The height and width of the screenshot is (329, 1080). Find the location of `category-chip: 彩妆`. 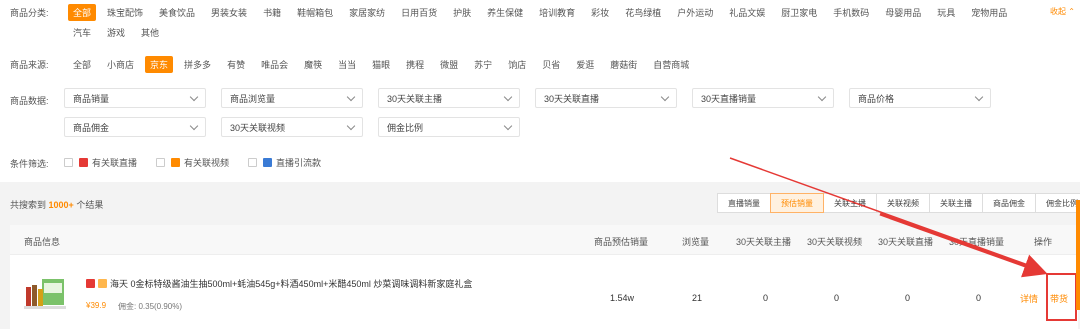

category-chip: 彩妆 is located at coordinates (600, 12).